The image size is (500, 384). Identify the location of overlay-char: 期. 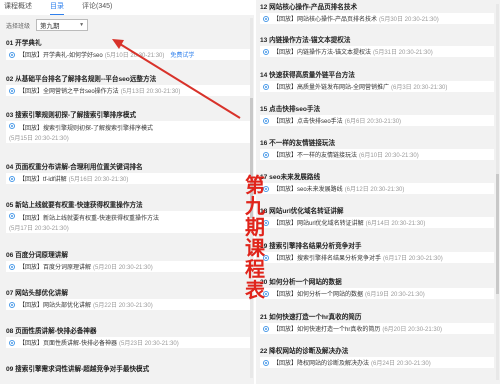
(255, 227).